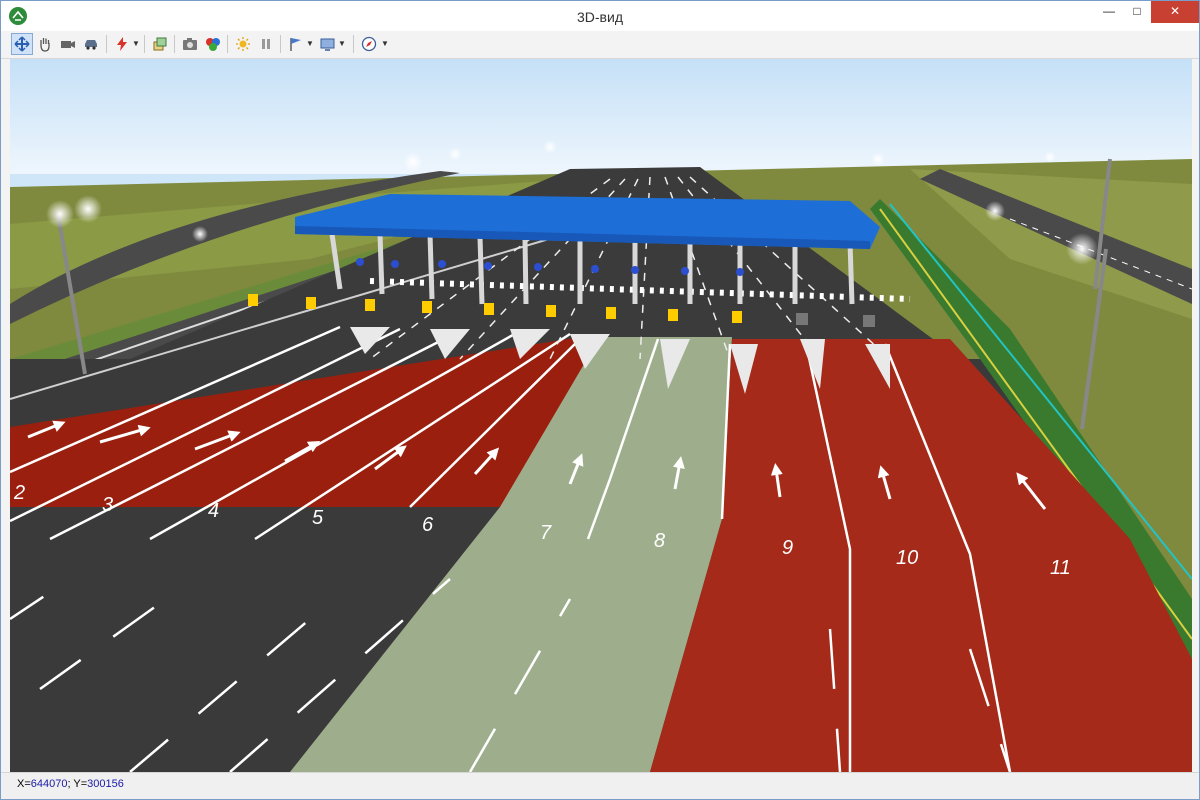 The width and height of the screenshot is (1200, 800). I want to click on move-icon, so click(22, 44).